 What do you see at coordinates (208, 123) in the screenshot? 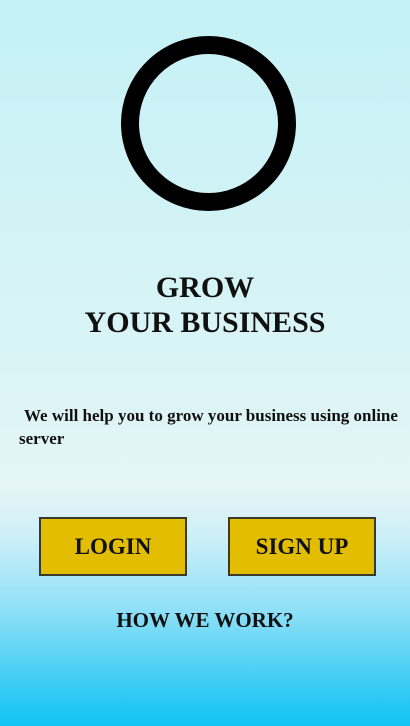
I see `ring-logo-icon` at bounding box center [208, 123].